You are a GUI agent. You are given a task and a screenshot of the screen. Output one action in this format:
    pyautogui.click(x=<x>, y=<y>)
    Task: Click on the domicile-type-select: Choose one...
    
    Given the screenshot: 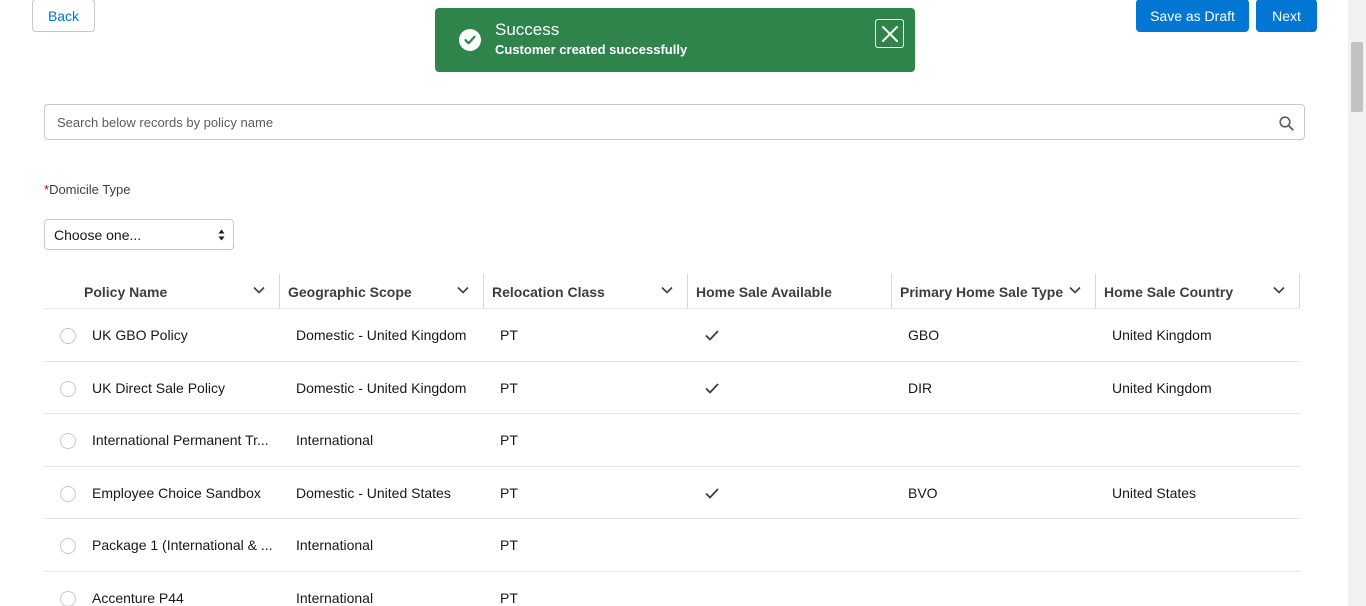 What is the action you would take?
    pyautogui.click(x=139, y=234)
    